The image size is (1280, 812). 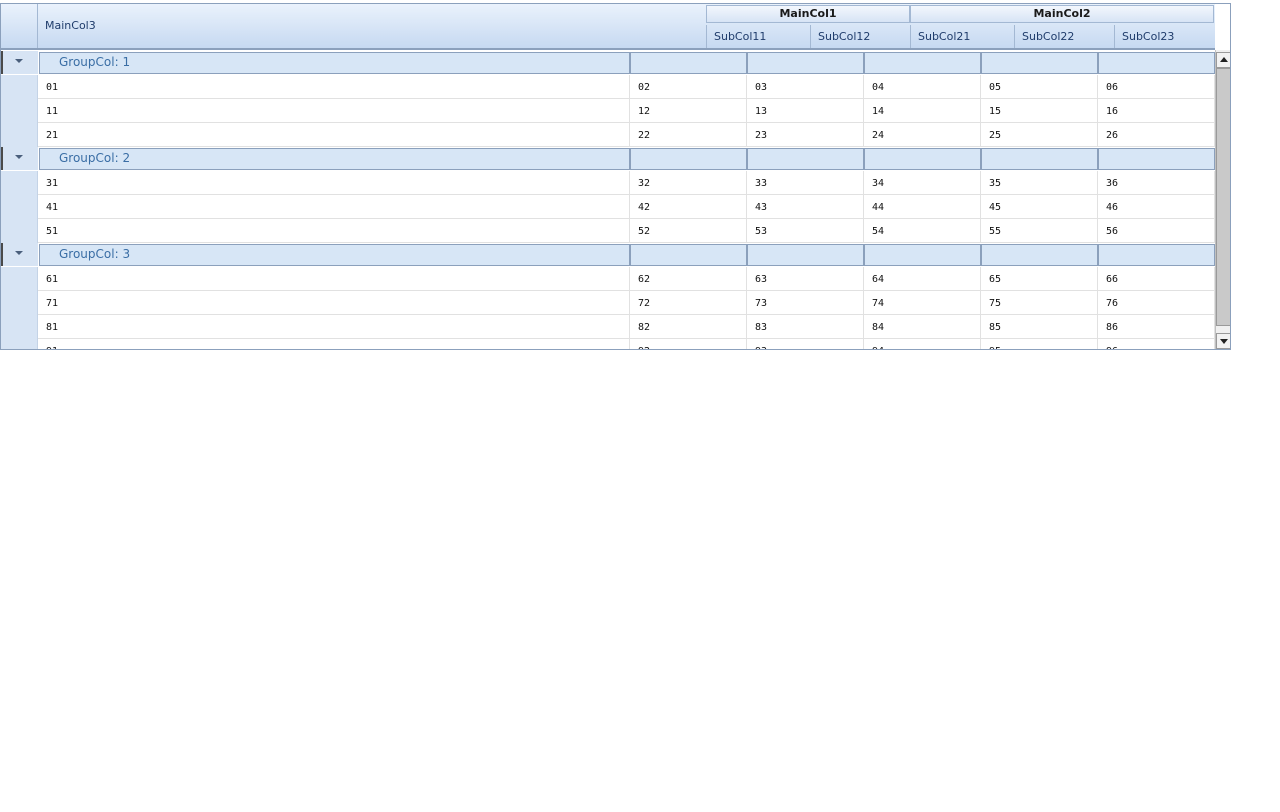 I want to click on table-cell: 14, so click(x=922, y=111).